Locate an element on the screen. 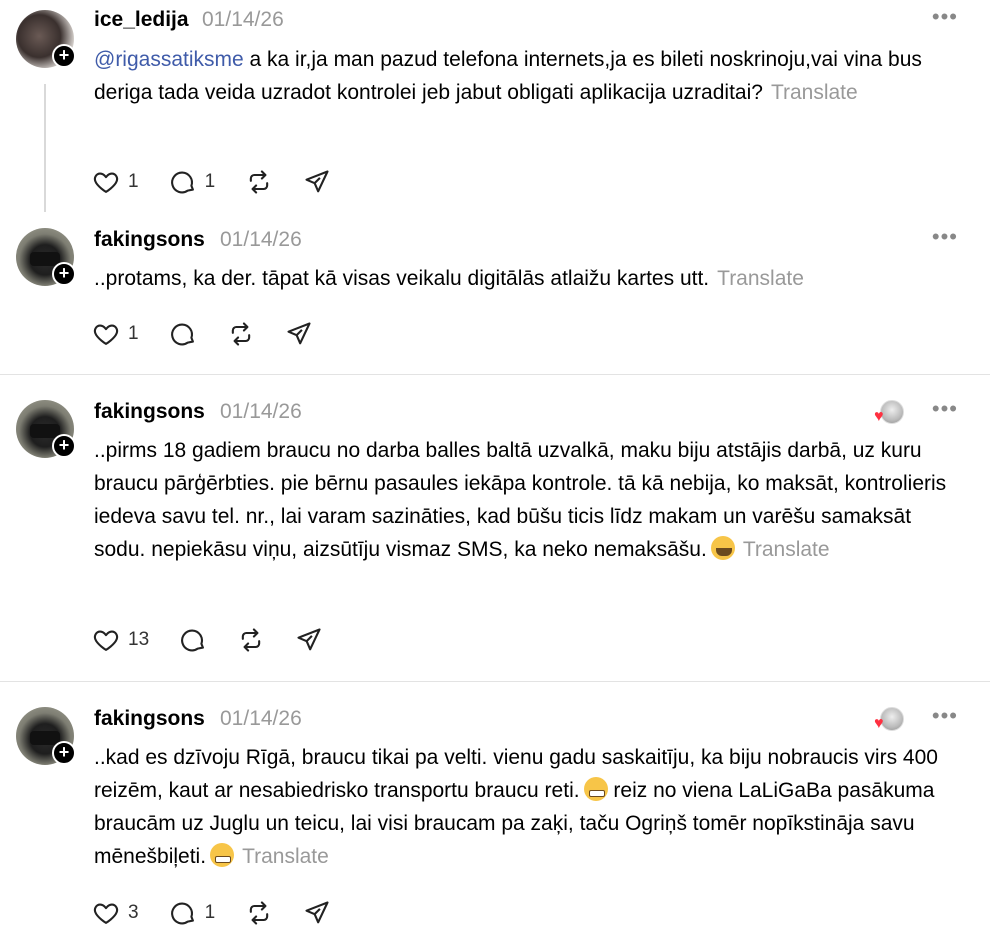 The image size is (990, 940). nerd-face-emoji is located at coordinates (722, 548).